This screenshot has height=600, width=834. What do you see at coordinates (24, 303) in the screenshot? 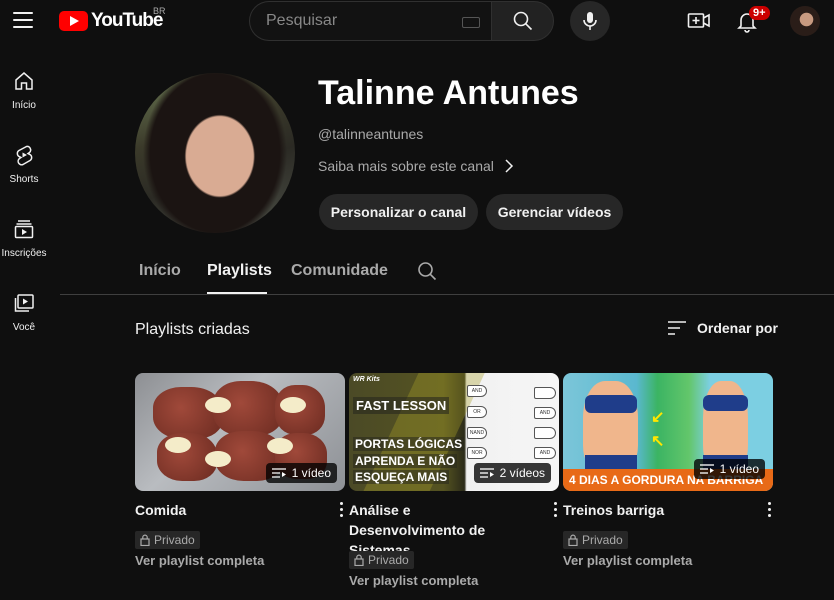
I see `you-icon` at bounding box center [24, 303].